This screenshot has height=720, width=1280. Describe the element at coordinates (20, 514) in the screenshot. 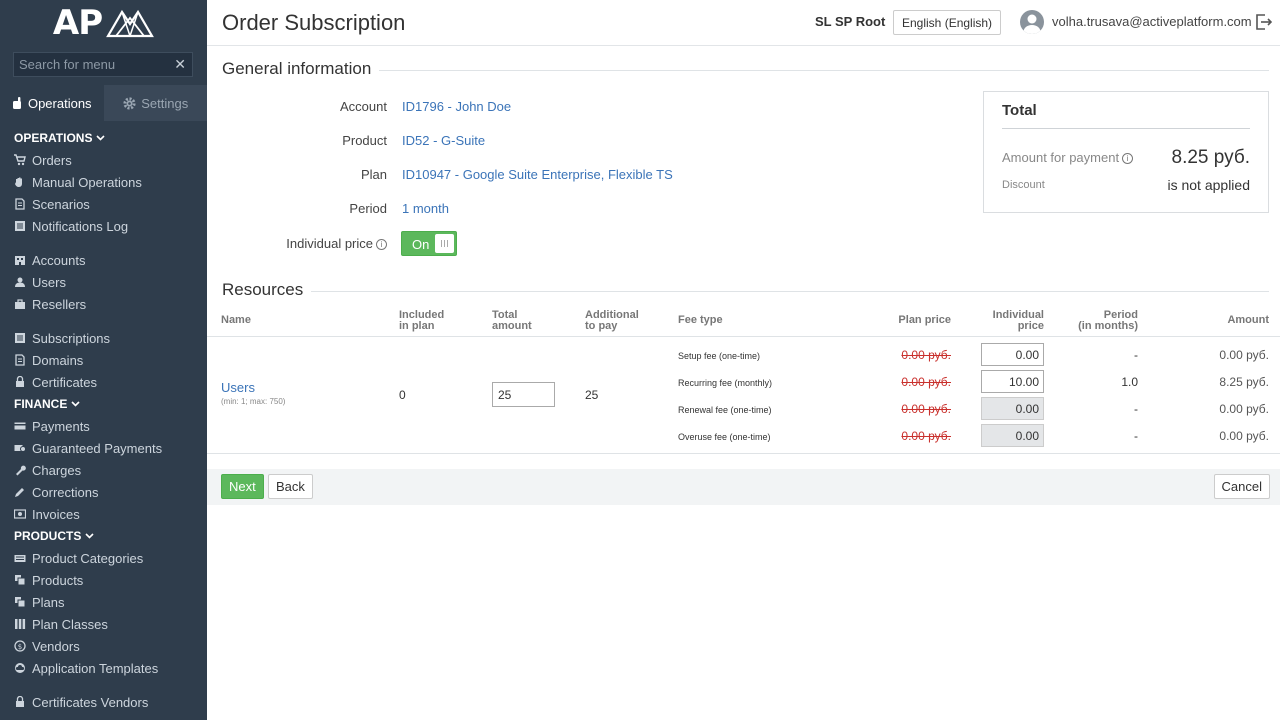

I see `invoice-icon` at that location.